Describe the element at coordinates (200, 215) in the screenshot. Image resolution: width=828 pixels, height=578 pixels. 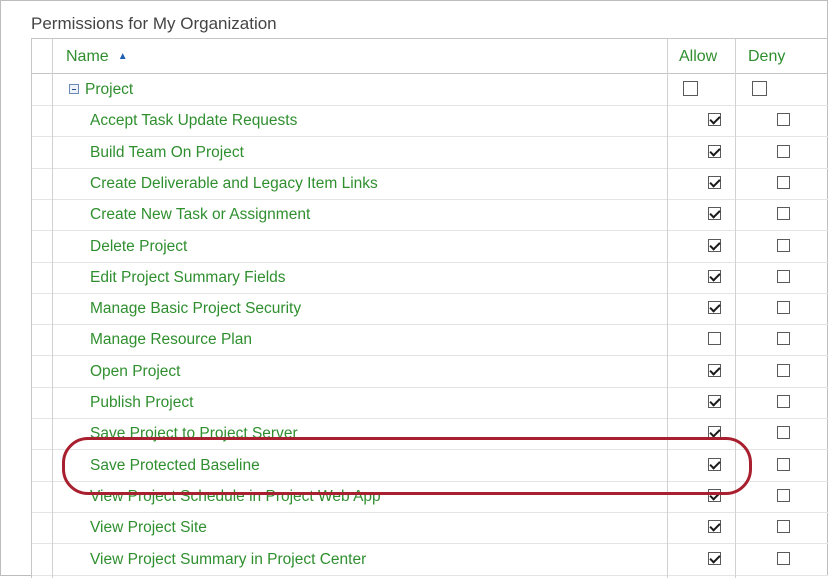
I see `permission-label: Create New Task or Assignment` at that location.